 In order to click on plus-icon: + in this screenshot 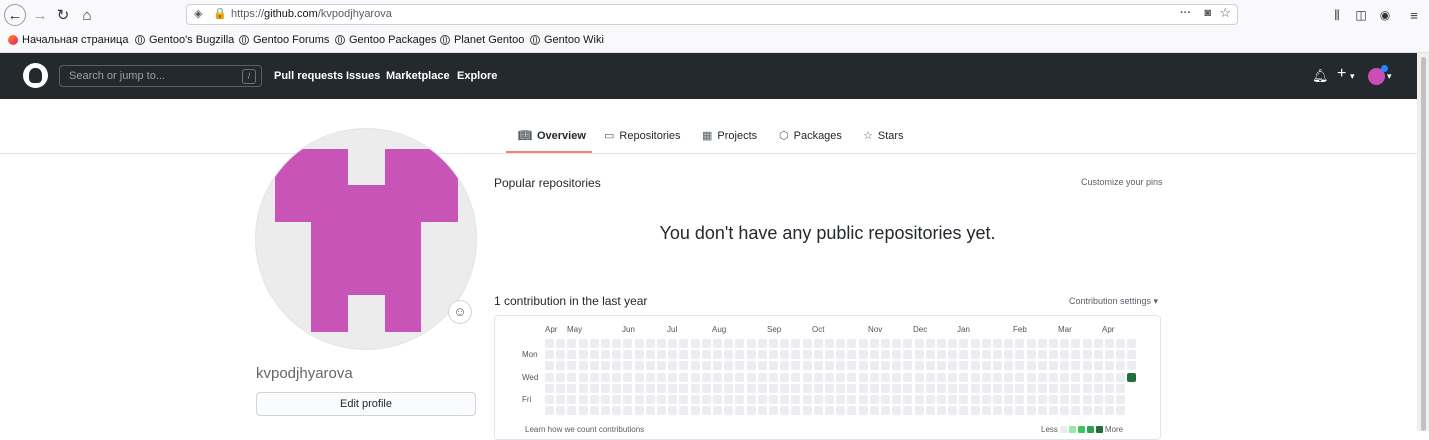, I will do `click(1341, 74)`.